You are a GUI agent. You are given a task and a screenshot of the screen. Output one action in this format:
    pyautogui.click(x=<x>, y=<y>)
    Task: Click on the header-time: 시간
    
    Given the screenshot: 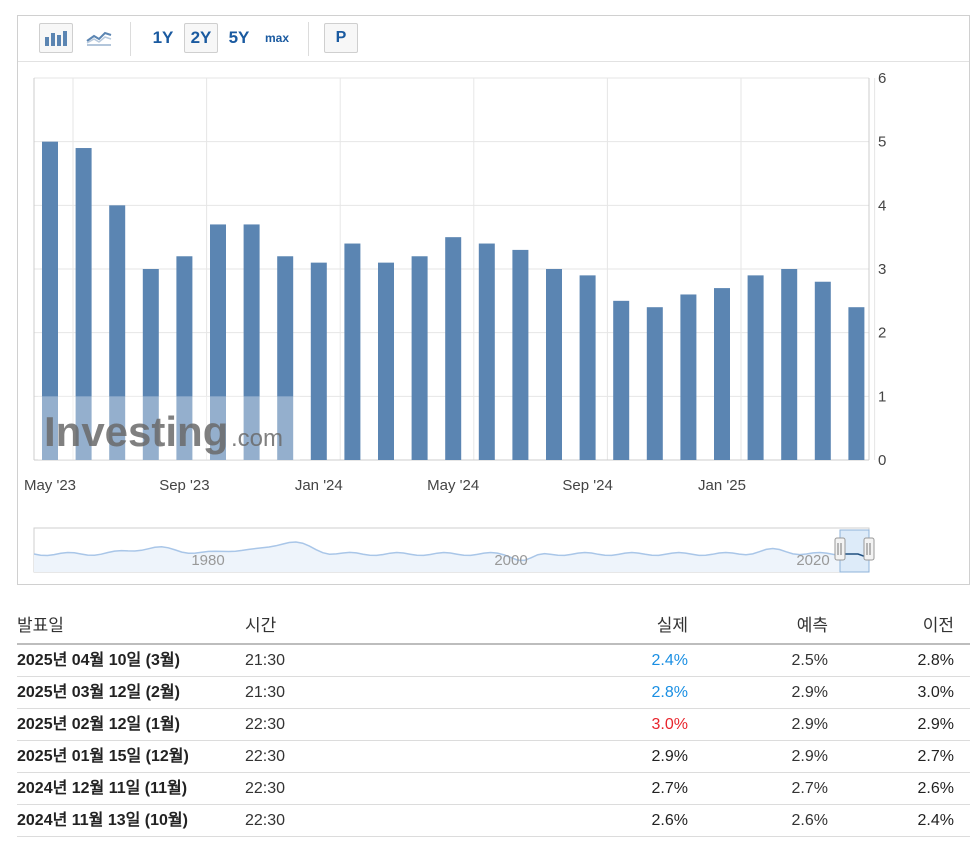 What is the action you would take?
    pyautogui.click(x=260, y=626)
    